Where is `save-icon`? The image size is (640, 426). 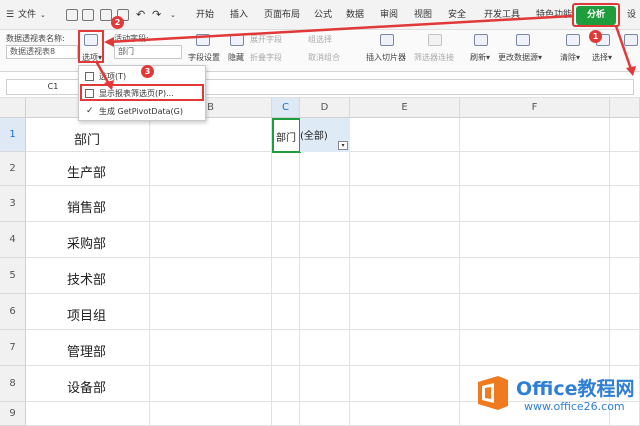
save-icon is located at coordinates (72, 15).